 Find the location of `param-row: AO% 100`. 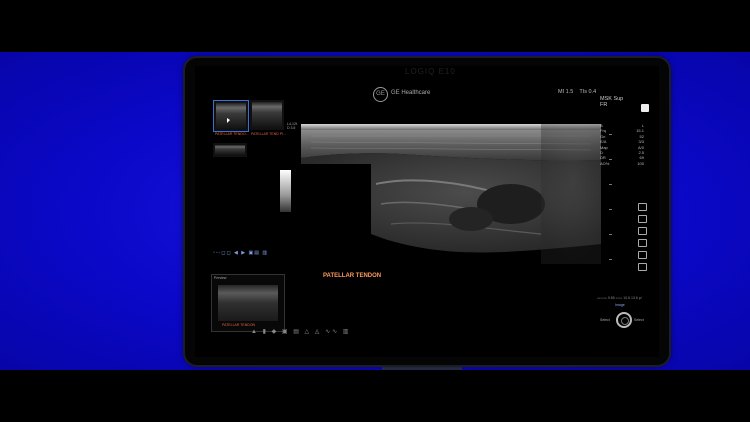

param-row: AO% 100 is located at coordinates (622, 163).